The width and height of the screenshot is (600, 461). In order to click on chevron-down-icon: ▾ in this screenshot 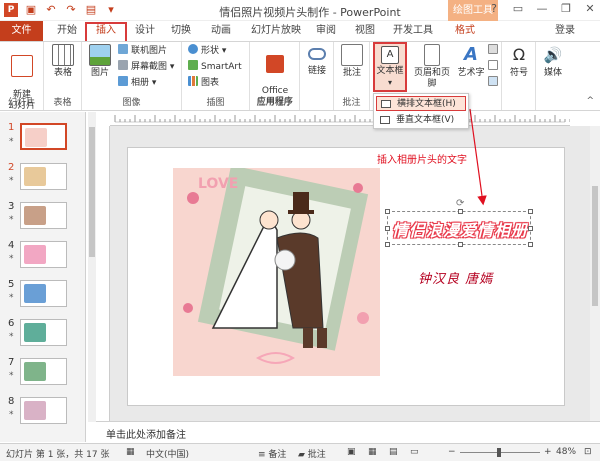, I will do `click(389, 82)`.